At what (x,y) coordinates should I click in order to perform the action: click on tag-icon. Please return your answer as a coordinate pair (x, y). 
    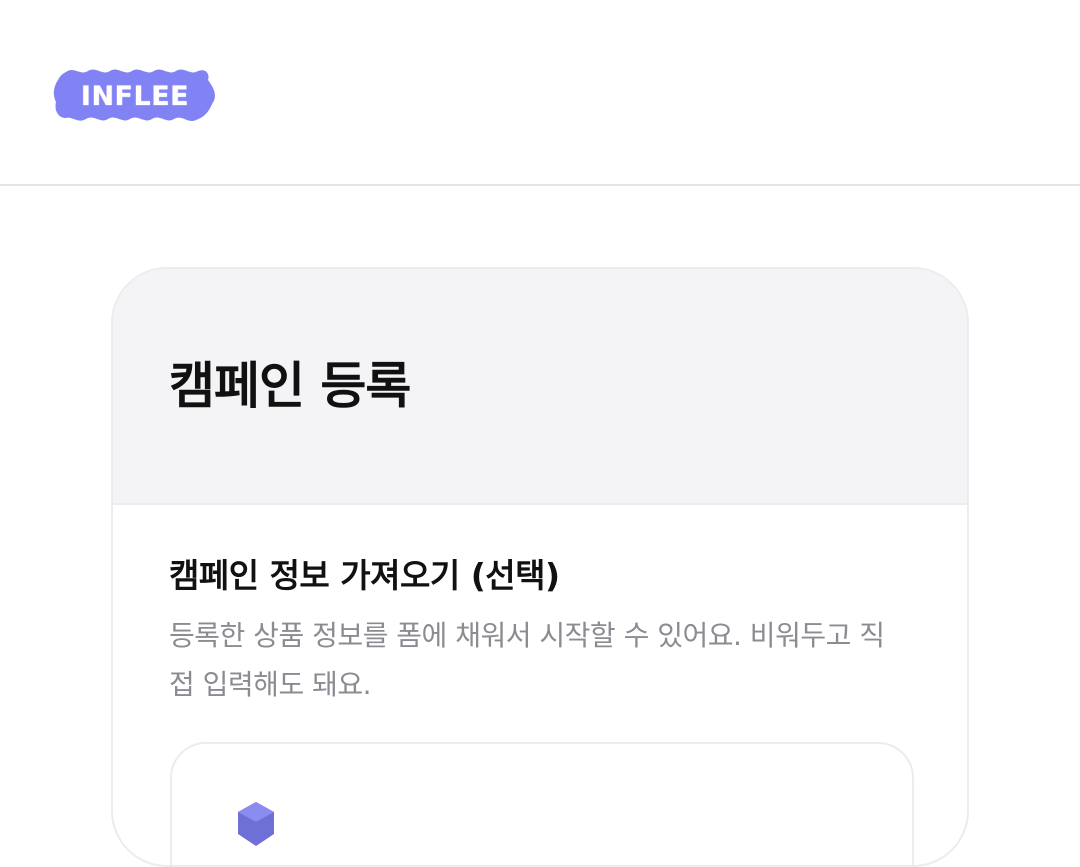
    Looking at the image, I should click on (256, 824).